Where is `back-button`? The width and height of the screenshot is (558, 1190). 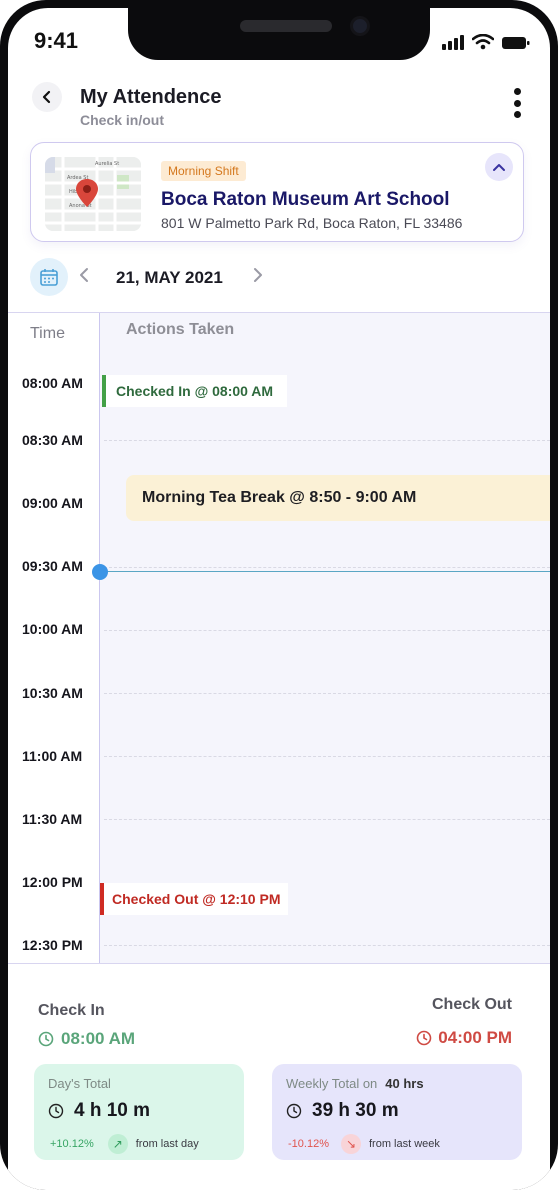
back-button is located at coordinates (47, 97).